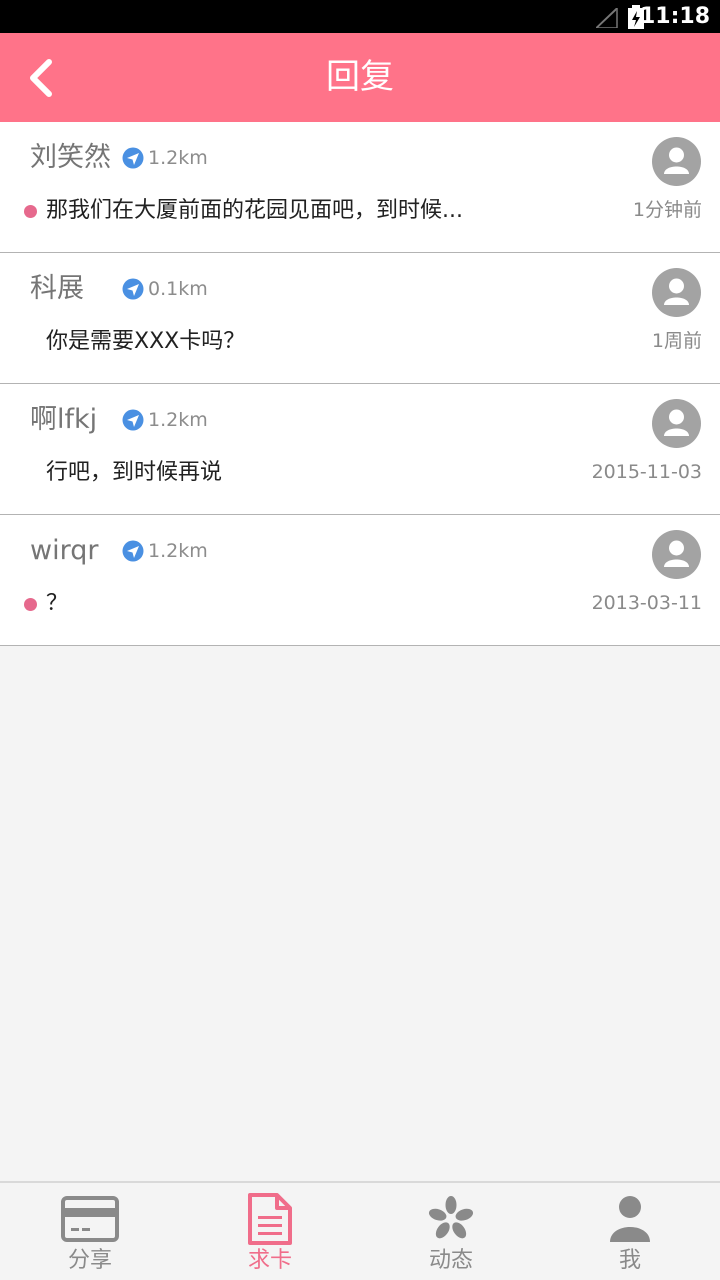  I want to click on tab-me: 我, so click(630, 1231).